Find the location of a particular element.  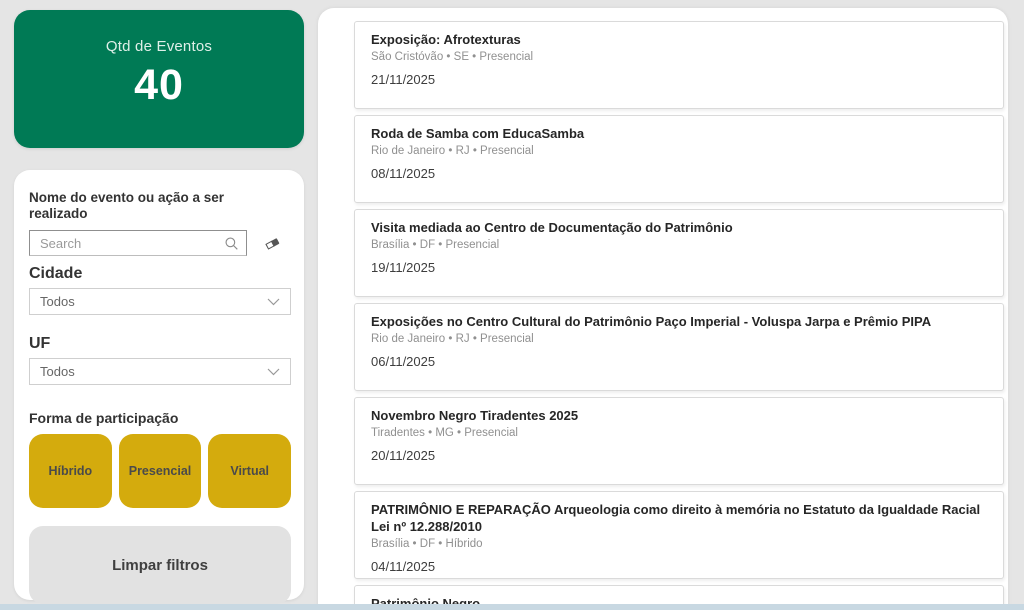

search-icon is located at coordinates (231, 243).